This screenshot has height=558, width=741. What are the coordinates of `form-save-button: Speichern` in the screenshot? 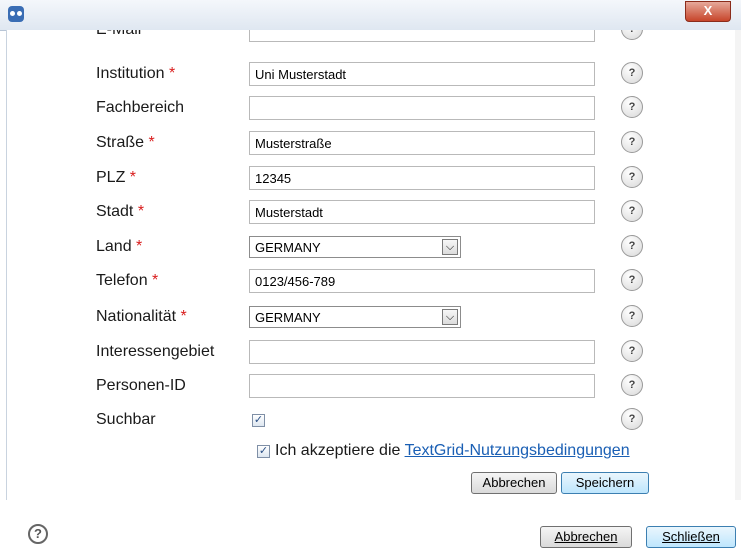 It's located at (605, 483).